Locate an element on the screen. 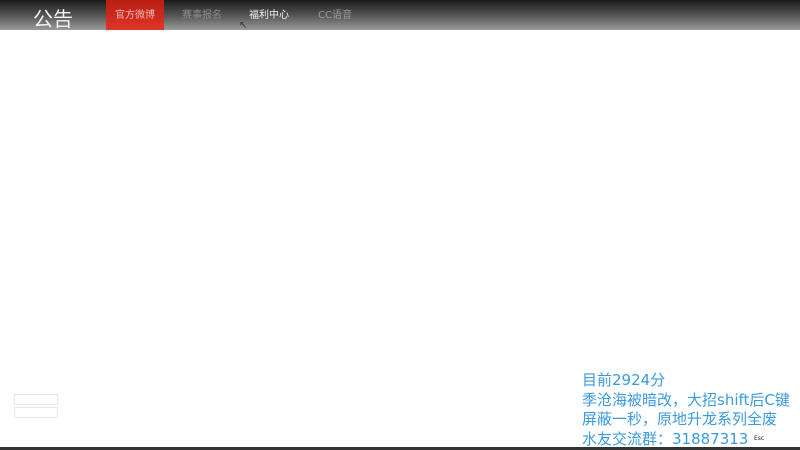 The width and height of the screenshot is (800, 450). overlay-line: 目前2924分 is located at coordinates (624, 380).